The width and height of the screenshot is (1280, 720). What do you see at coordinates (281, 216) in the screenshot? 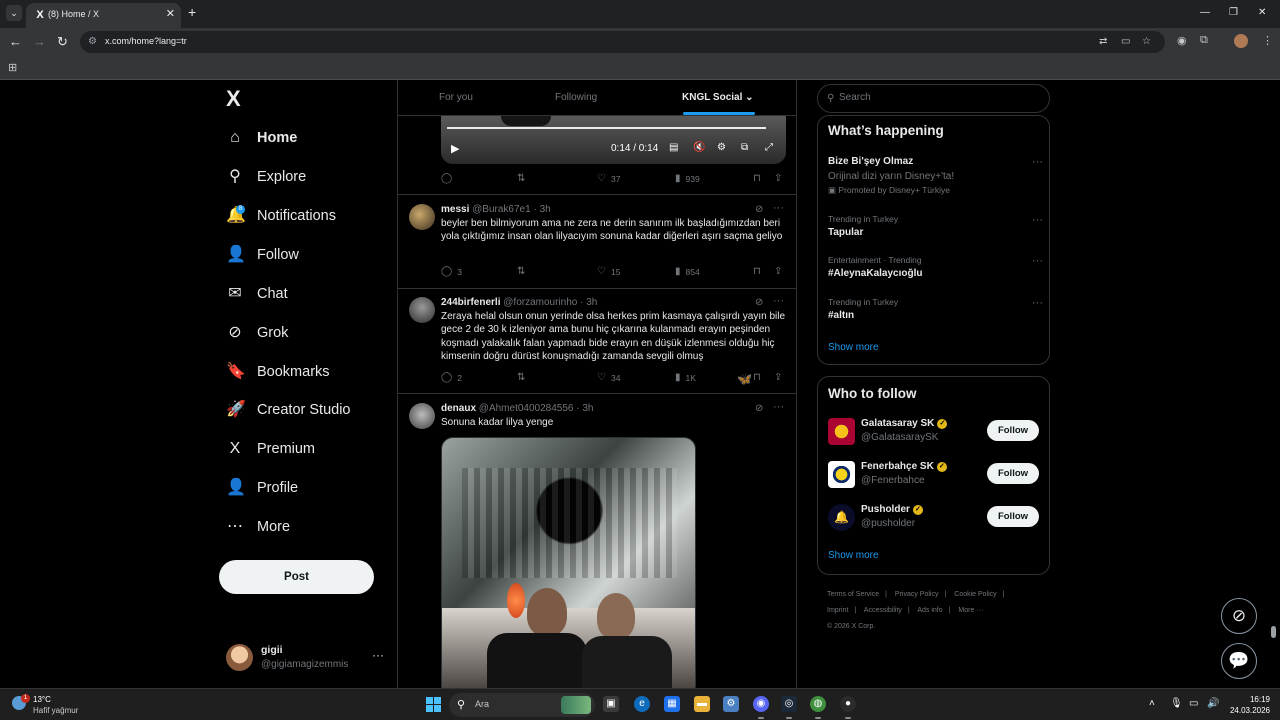
I see `nav-item-notifications: 🔔 8 Notifications` at bounding box center [281, 216].